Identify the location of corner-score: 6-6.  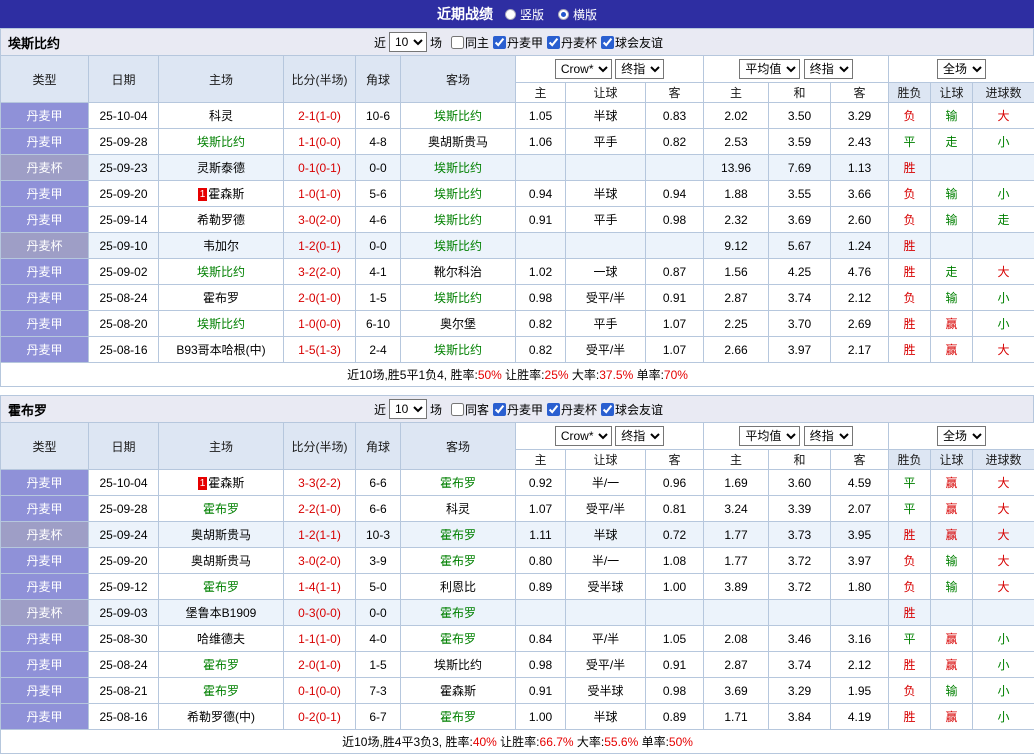
(378, 509).